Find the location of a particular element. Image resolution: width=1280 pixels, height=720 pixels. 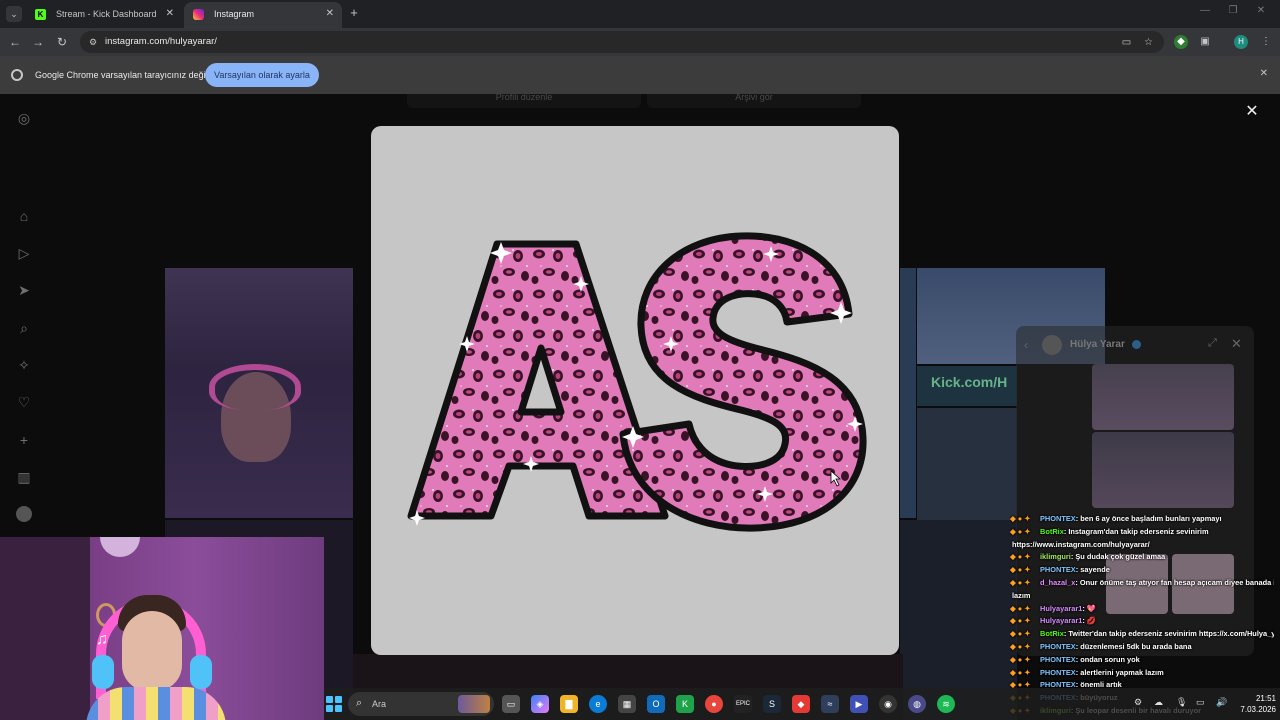

music-note-icon: ♫ is located at coordinates (102, 639).